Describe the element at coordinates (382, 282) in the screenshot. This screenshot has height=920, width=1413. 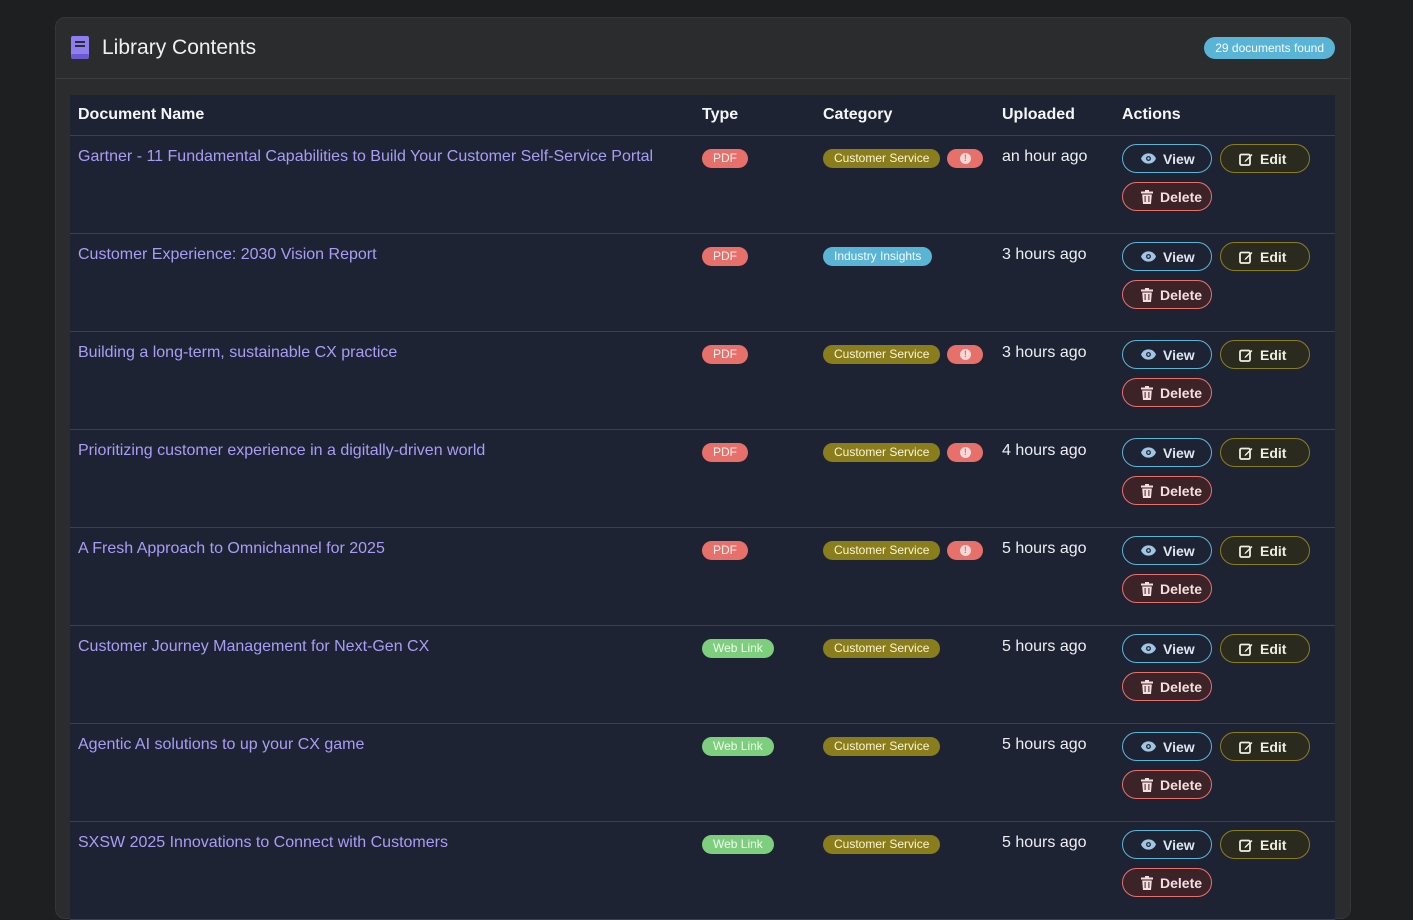
I see `document-name-cell: Customer Experience: 2030 Vision Report` at that location.